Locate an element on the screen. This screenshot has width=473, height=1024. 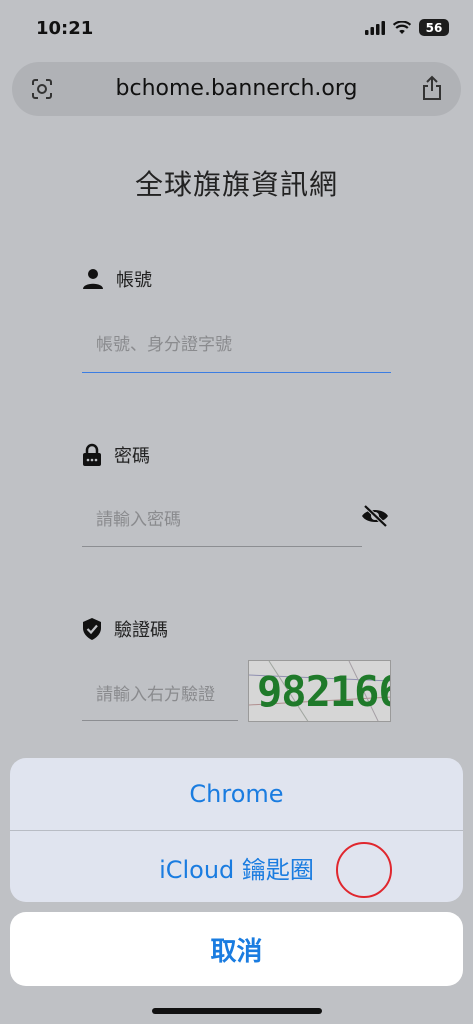
person-icon is located at coordinates (93, 279).